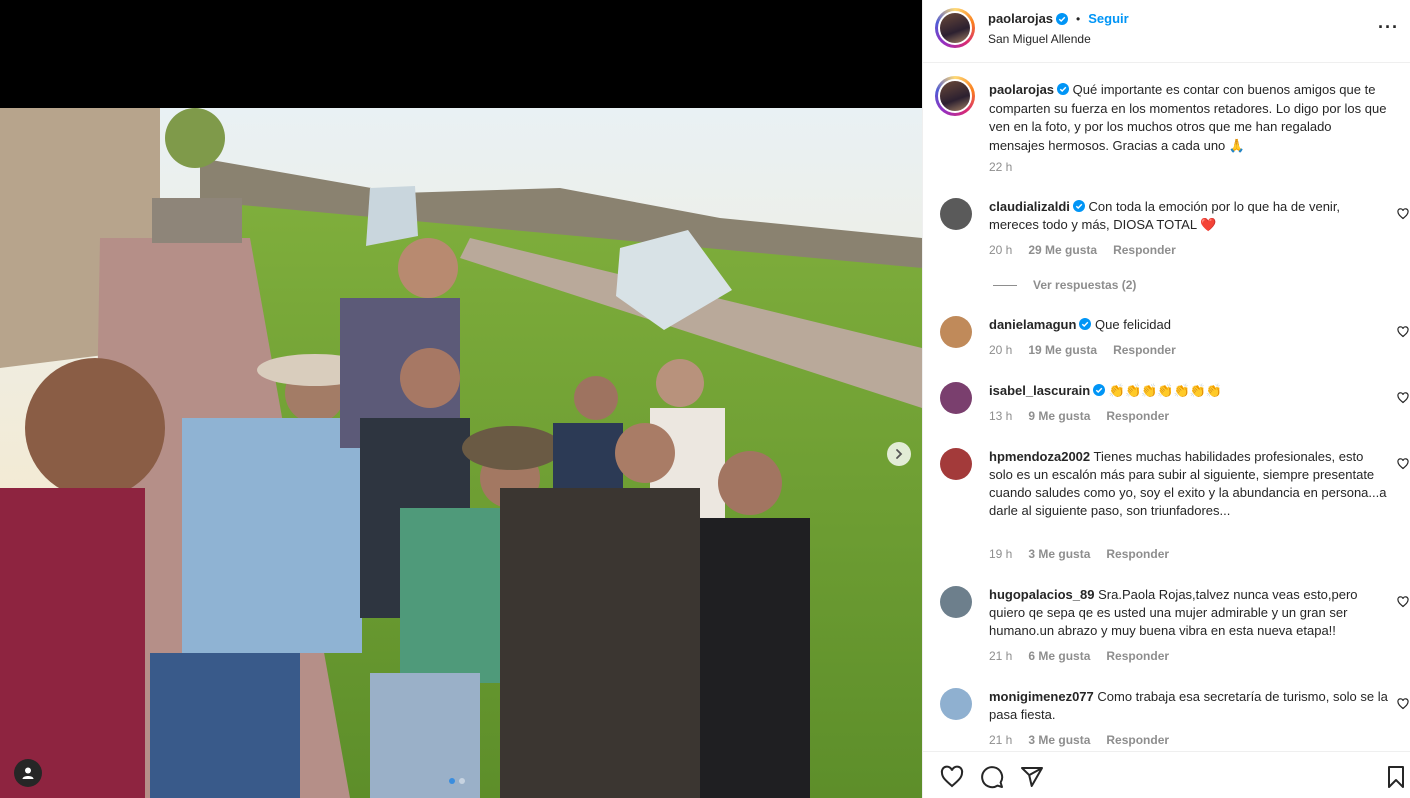 The width and height of the screenshot is (1410, 798). Describe the element at coordinates (1000, 167) in the screenshot. I see `caption-timestamp: 22 h` at that location.